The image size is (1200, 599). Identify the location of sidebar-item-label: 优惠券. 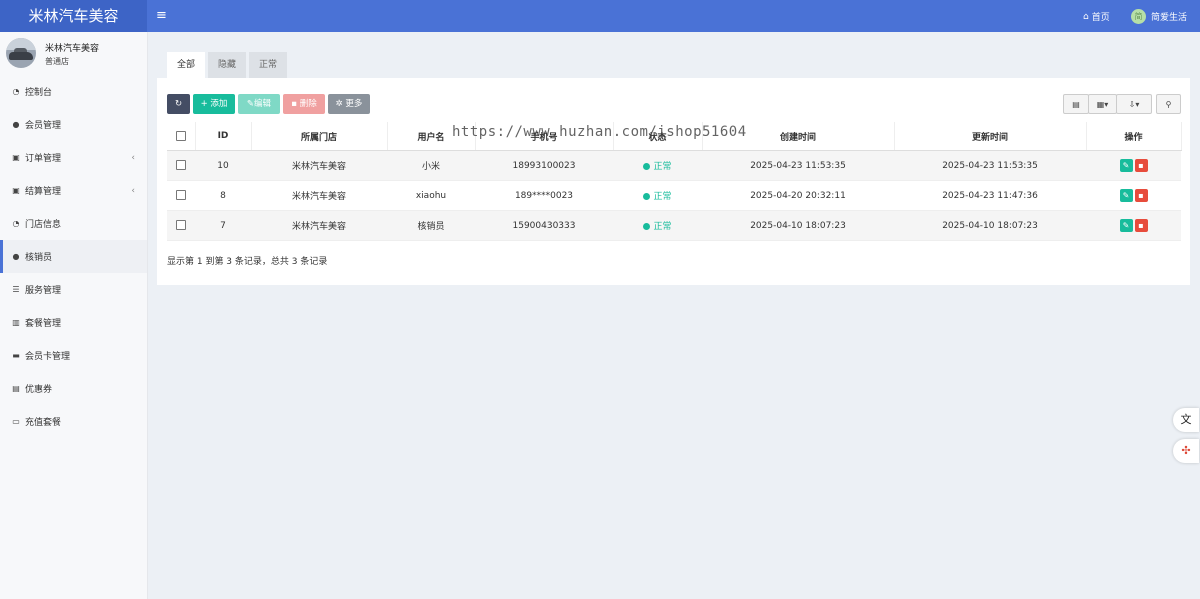
(39, 390).